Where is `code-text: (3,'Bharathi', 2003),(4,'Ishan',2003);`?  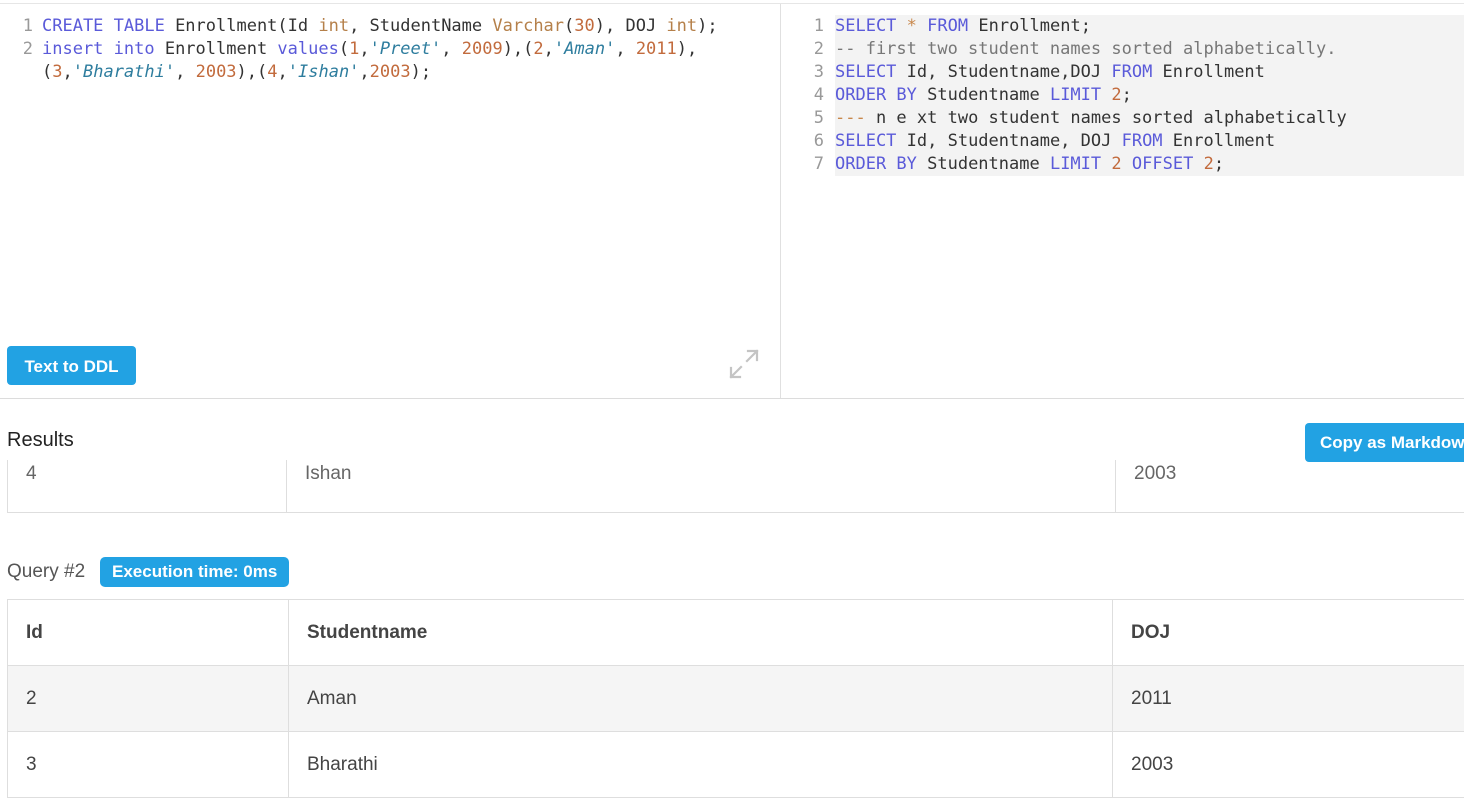
code-text: (3,'Bharathi', 2003),(4,'Ishan',2003); is located at coordinates (411, 72).